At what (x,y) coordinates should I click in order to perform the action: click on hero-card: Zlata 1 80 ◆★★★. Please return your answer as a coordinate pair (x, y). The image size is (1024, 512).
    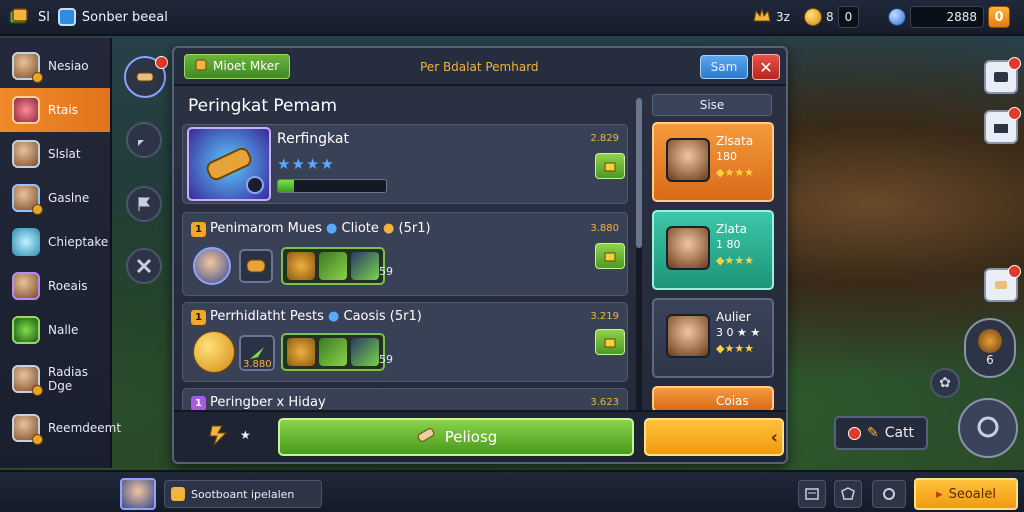
    Looking at the image, I should click on (713, 250).